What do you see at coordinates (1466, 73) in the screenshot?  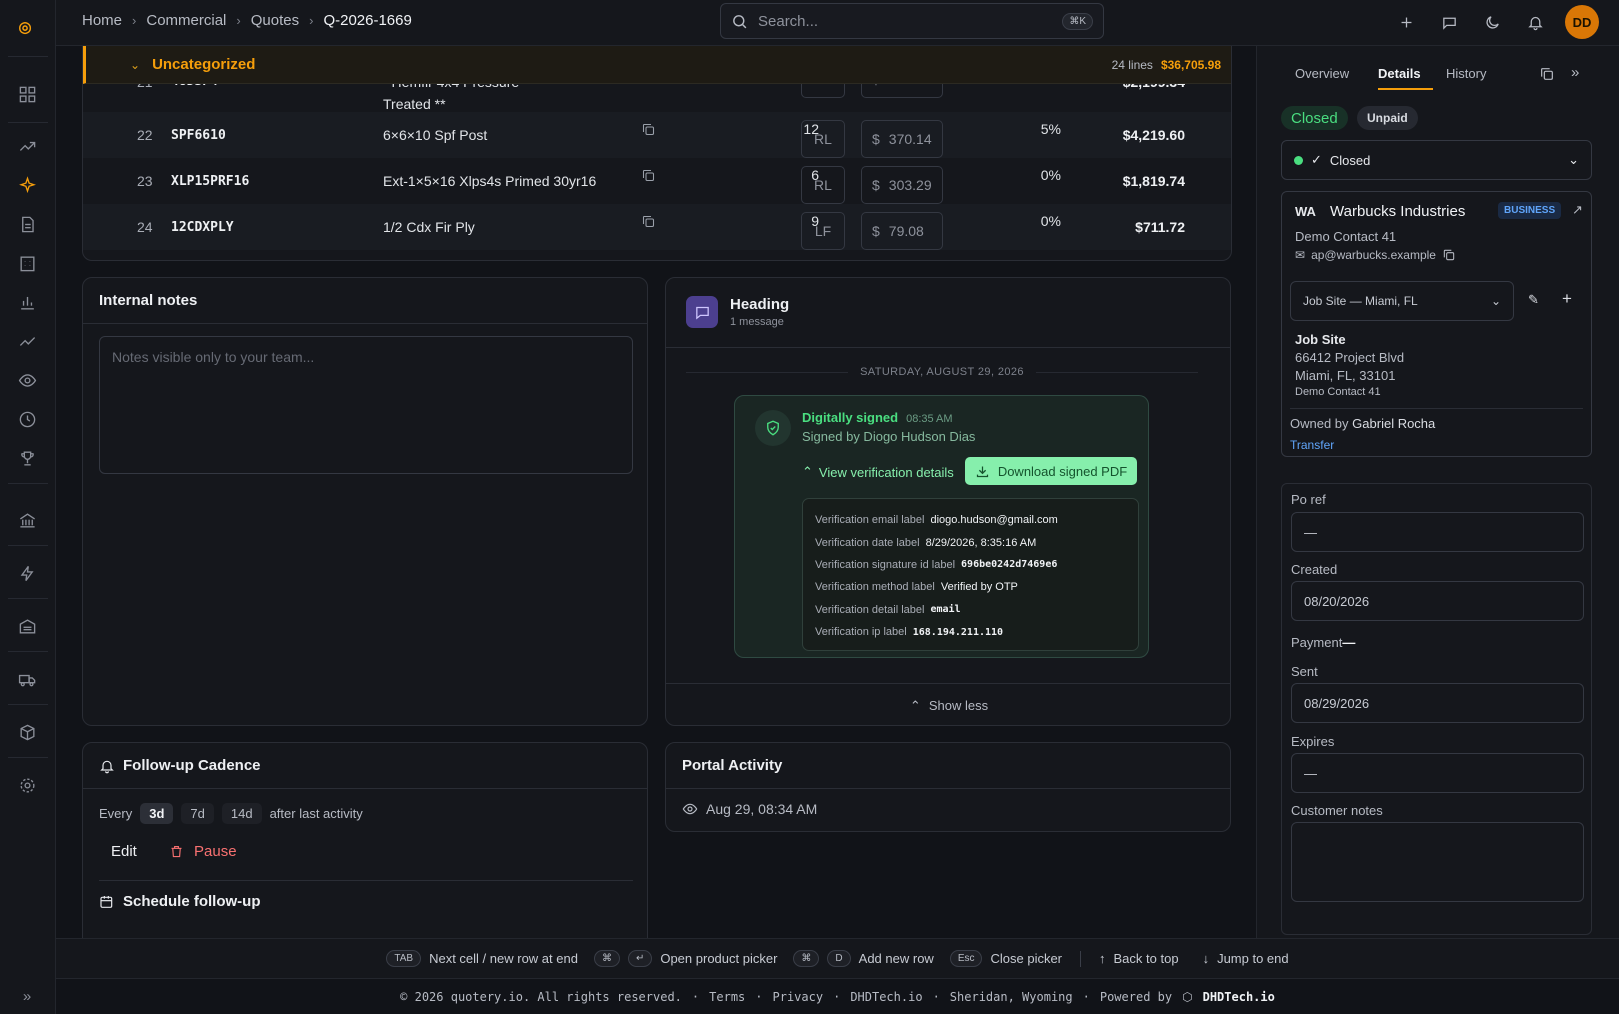 I see `tab-history: History` at bounding box center [1466, 73].